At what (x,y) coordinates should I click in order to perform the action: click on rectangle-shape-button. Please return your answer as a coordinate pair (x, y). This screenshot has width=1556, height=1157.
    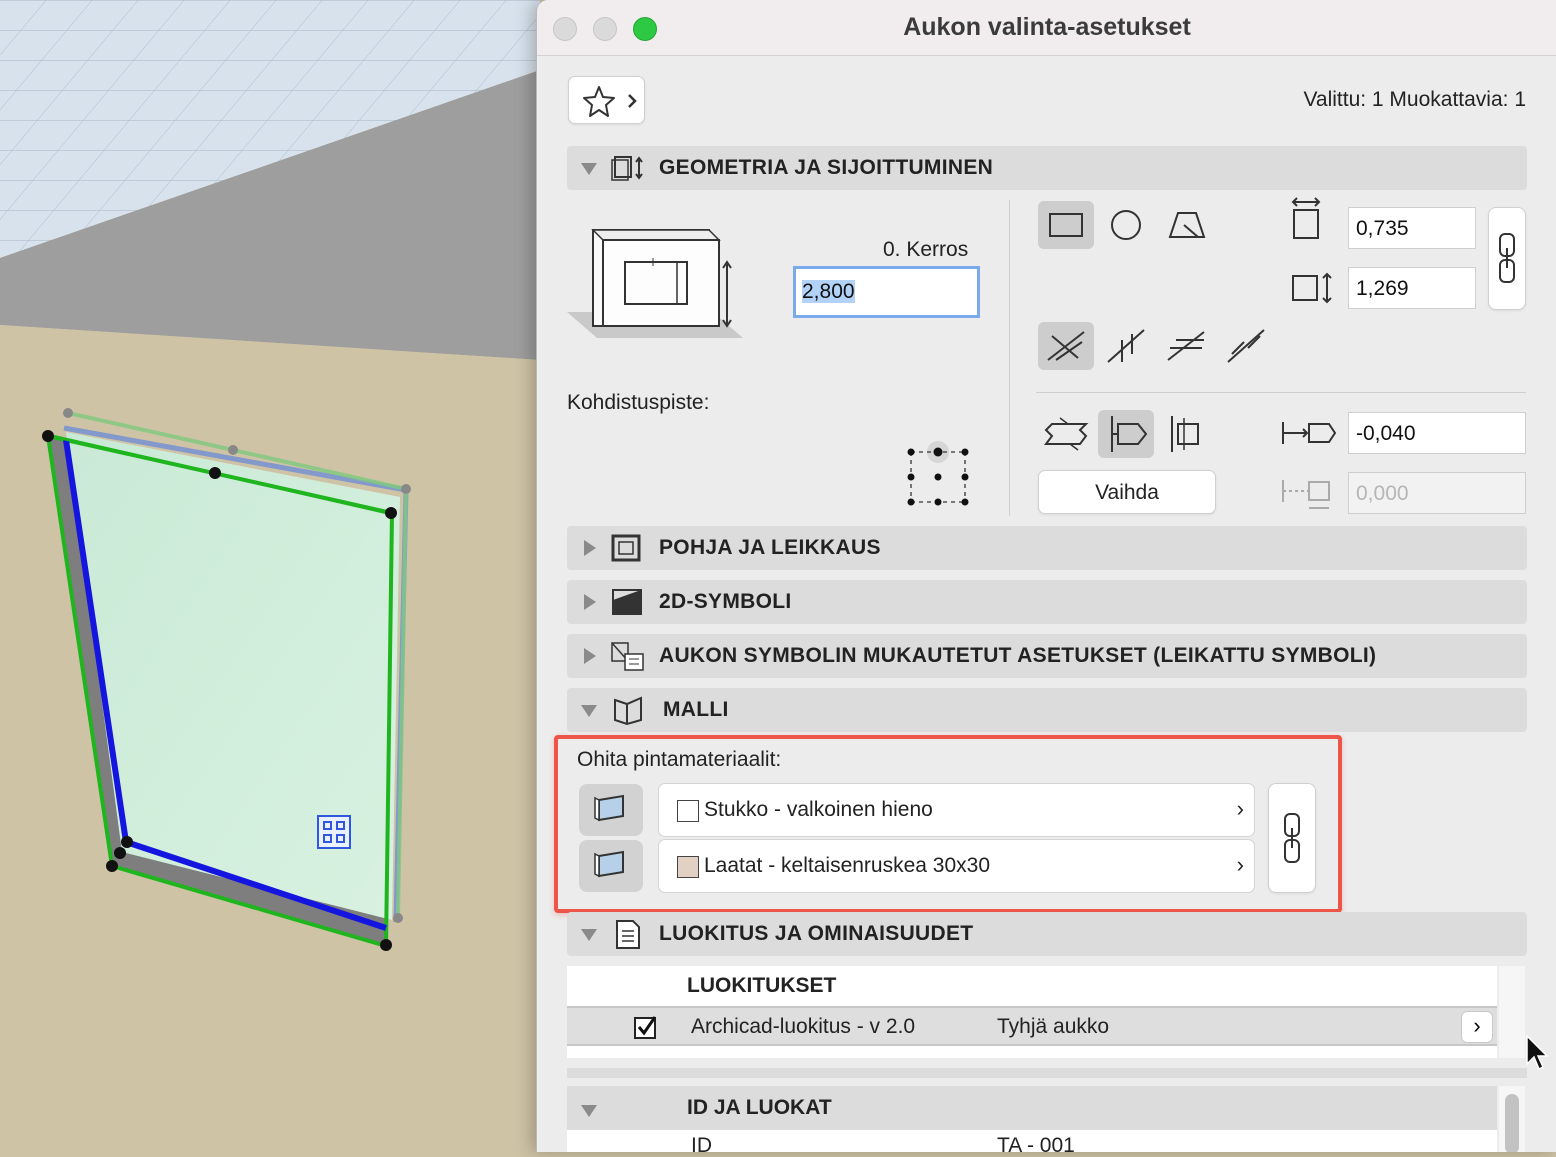
    Looking at the image, I should click on (1066, 225).